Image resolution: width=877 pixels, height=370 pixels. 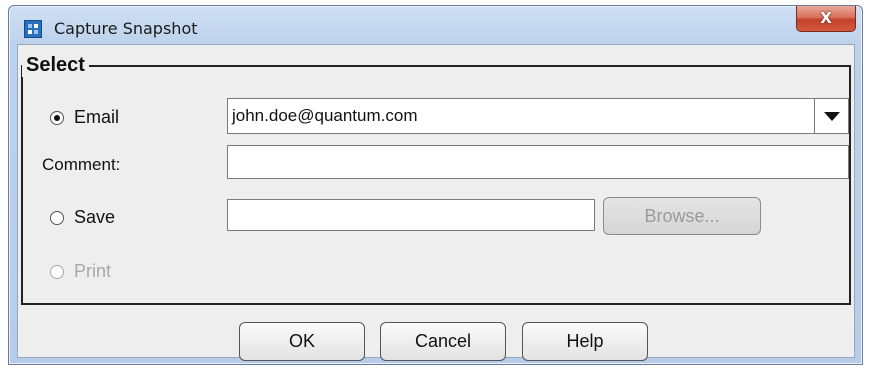 I want to click on print-radio: Print, so click(x=80, y=271).